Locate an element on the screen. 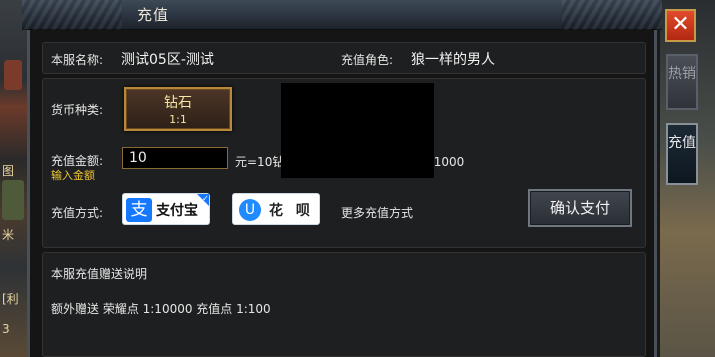 The height and width of the screenshot is (357, 715). server-name-label: 本服名称: is located at coordinates (77, 60).